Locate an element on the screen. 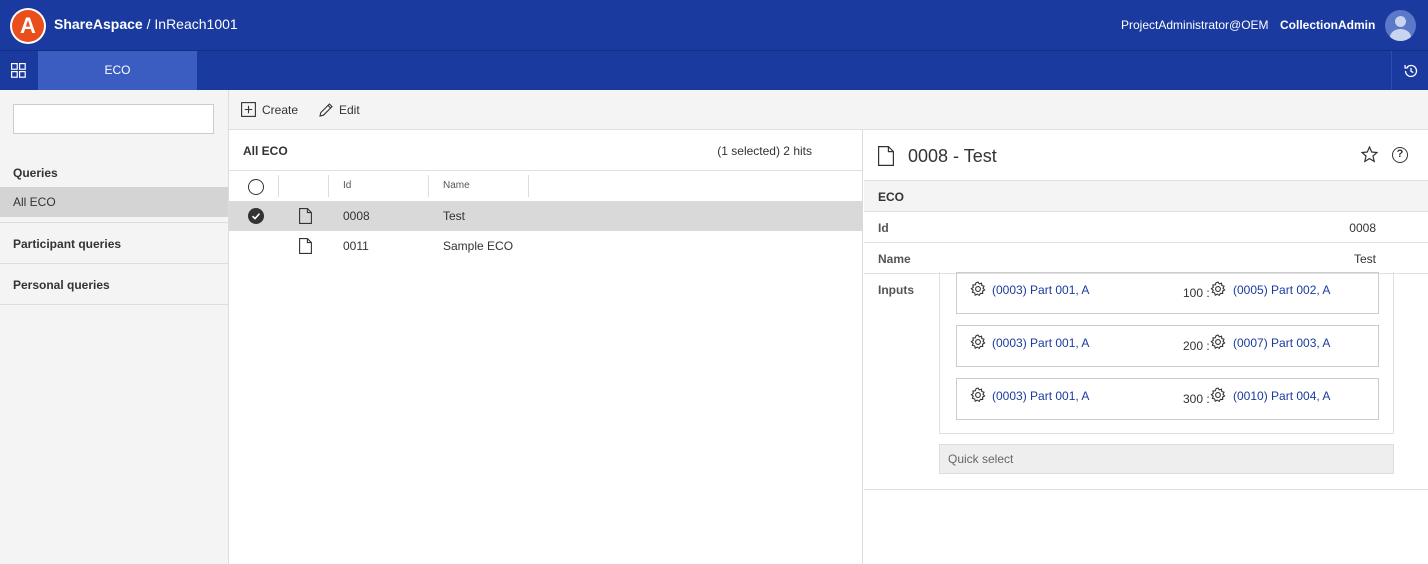 The height and width of the screenshot is (564, 1428). help-icon: ? is located at coordinates (1400, 155).